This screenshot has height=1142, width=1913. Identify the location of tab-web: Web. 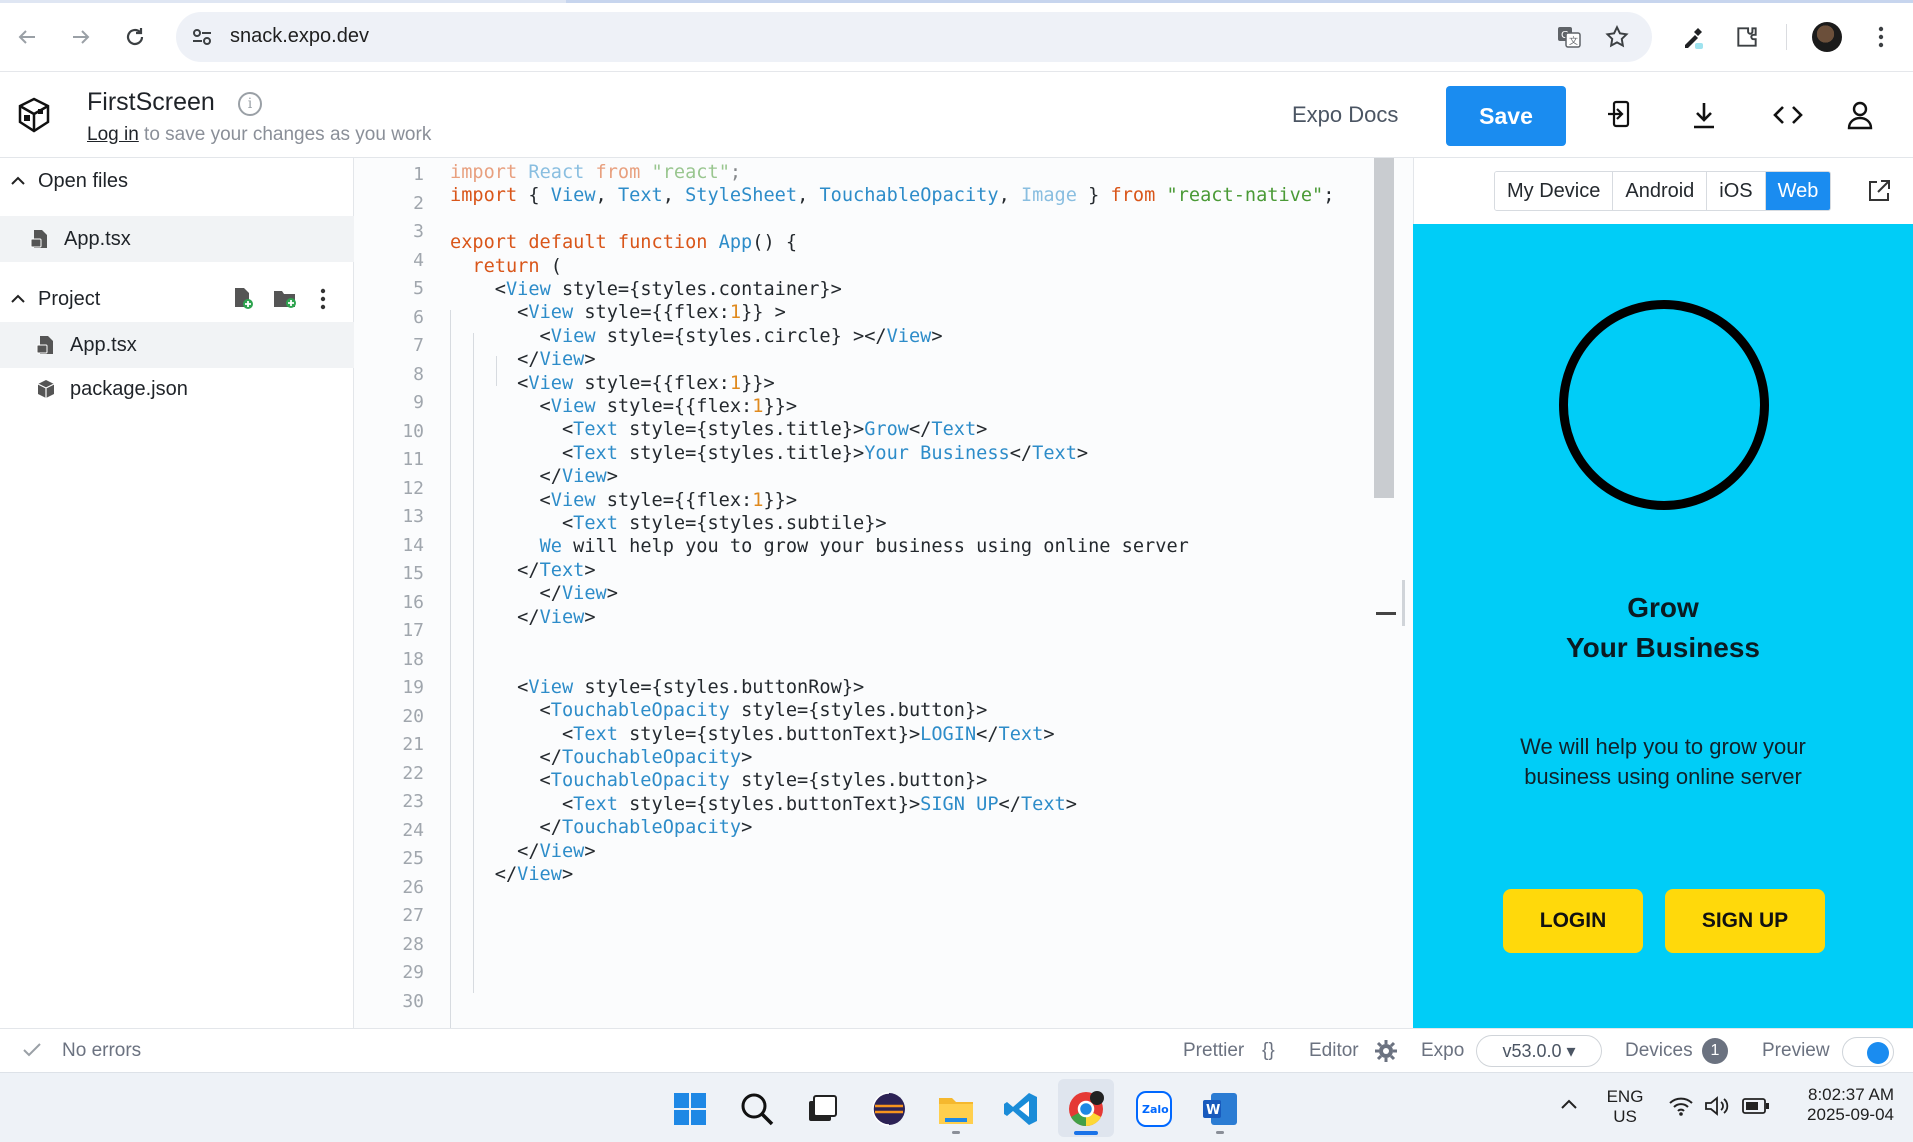
(1798, 191).